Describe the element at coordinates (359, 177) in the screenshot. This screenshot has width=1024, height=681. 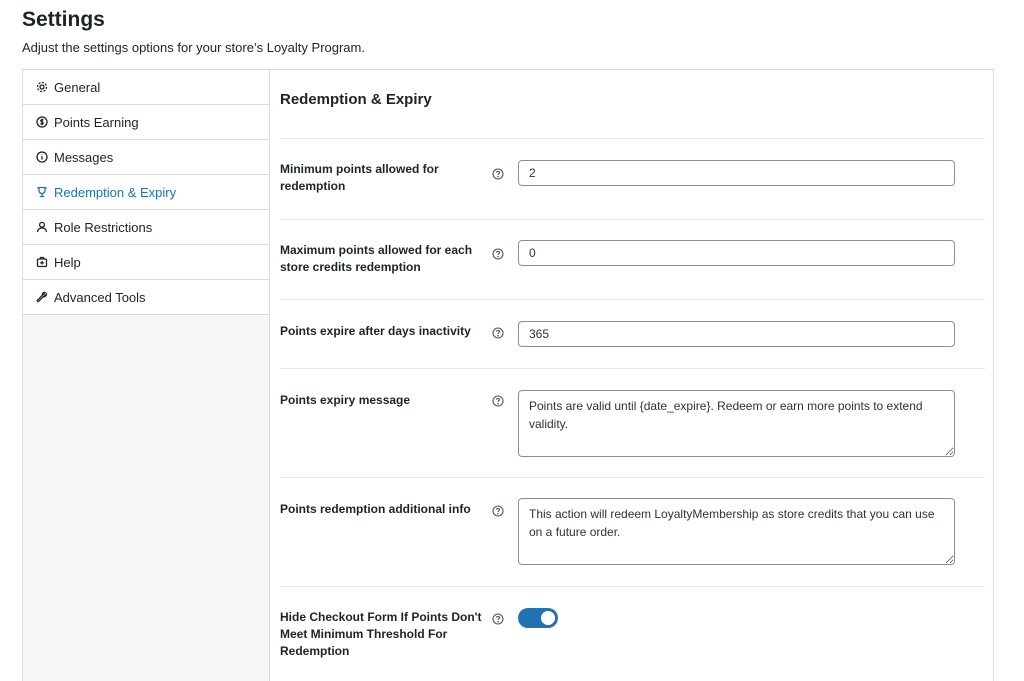
I see `min-points-label: Minimum points allowed for redemption` at that location.